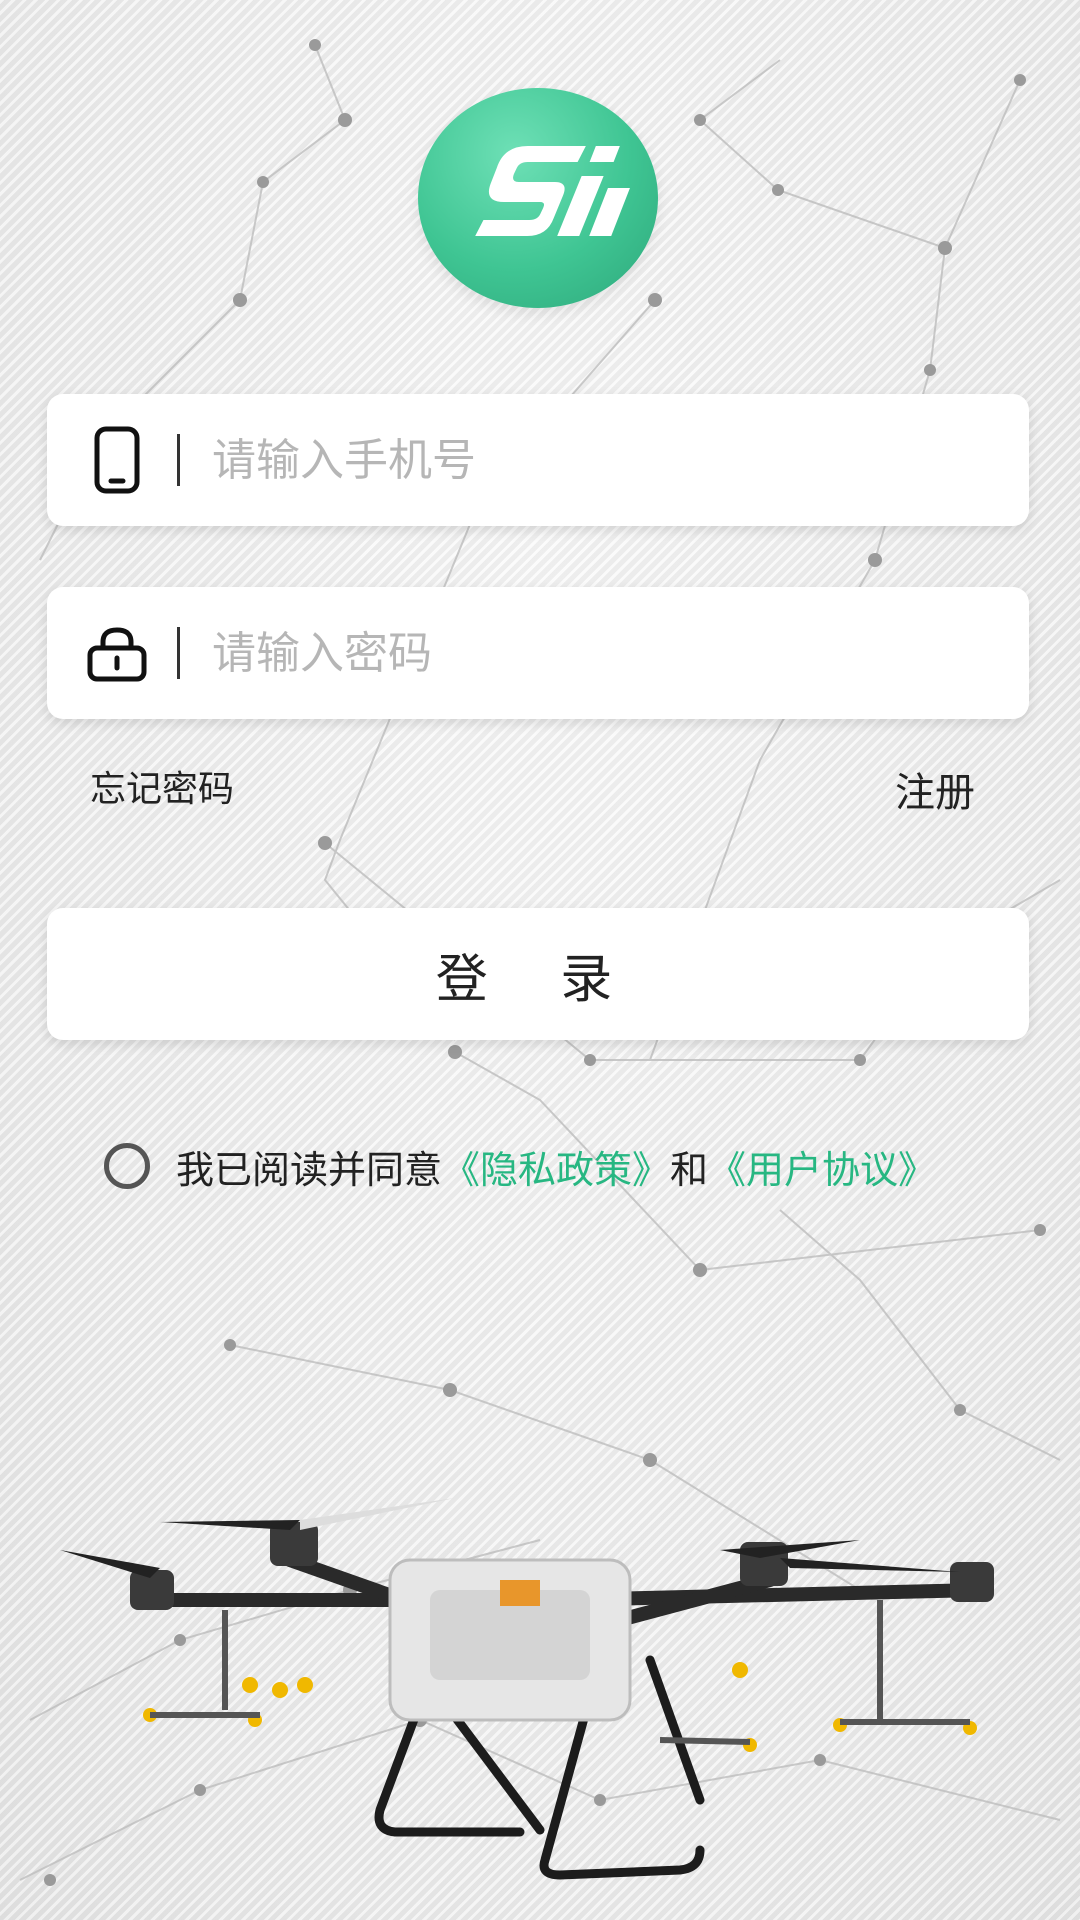 Image resolution: width=1080 pixels, height=1920 pixels. I want to click on privacy-policy-link: 《隐私政策》, so click(556, 1166).